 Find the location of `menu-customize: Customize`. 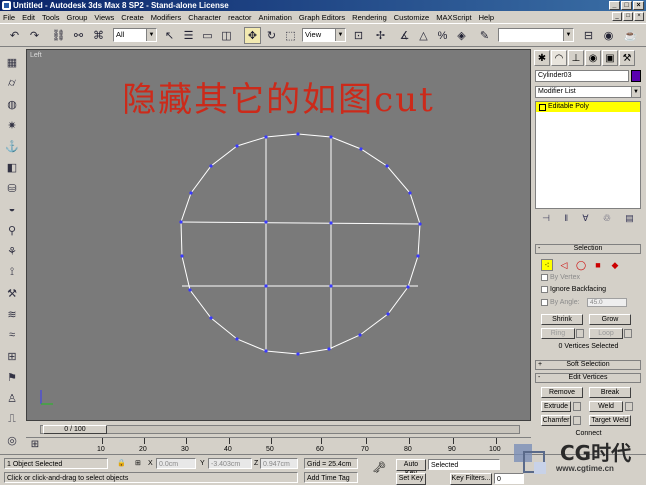

menu-customize: Customize is located at coordinates (411, 17).